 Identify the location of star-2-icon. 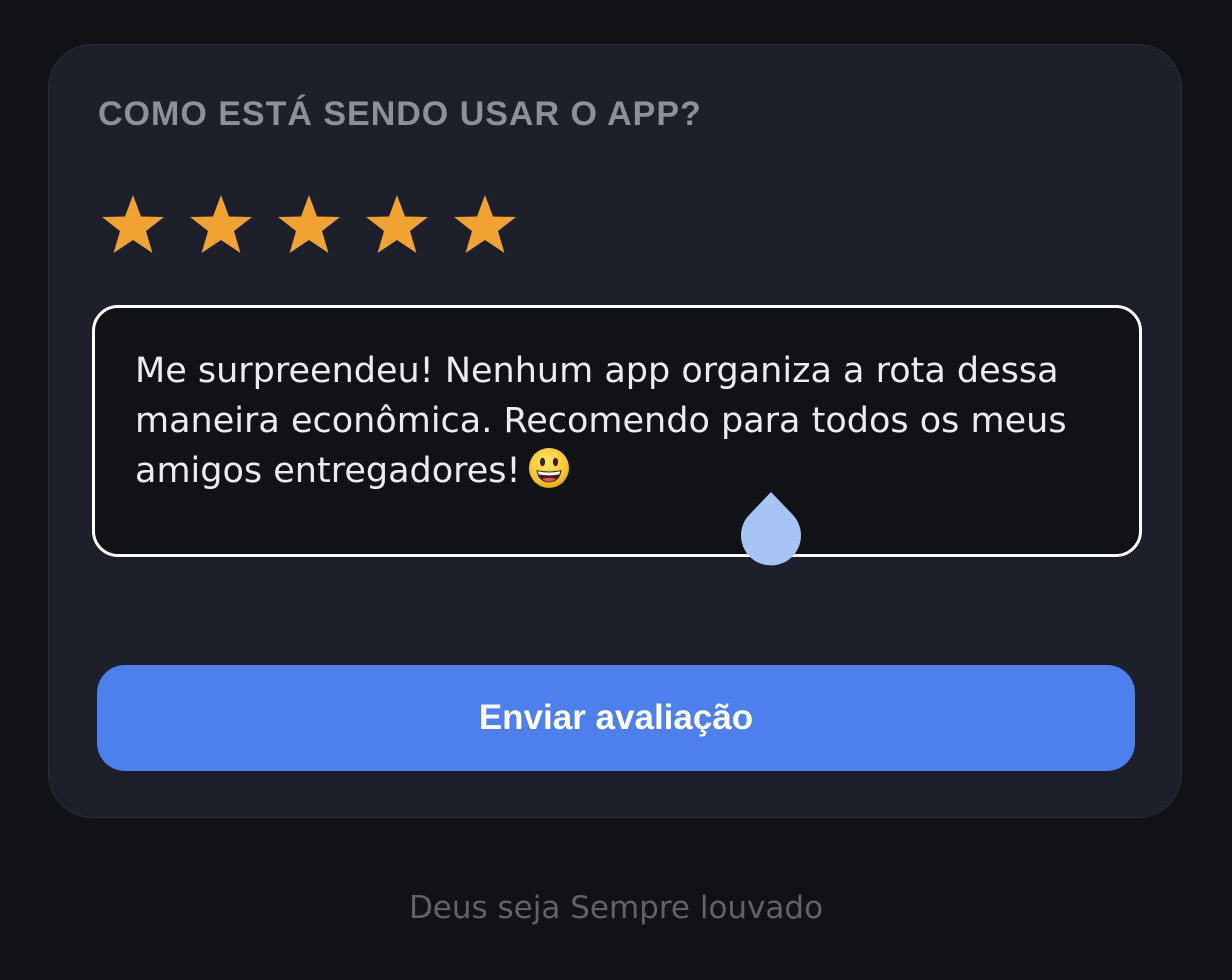
(221, 225).